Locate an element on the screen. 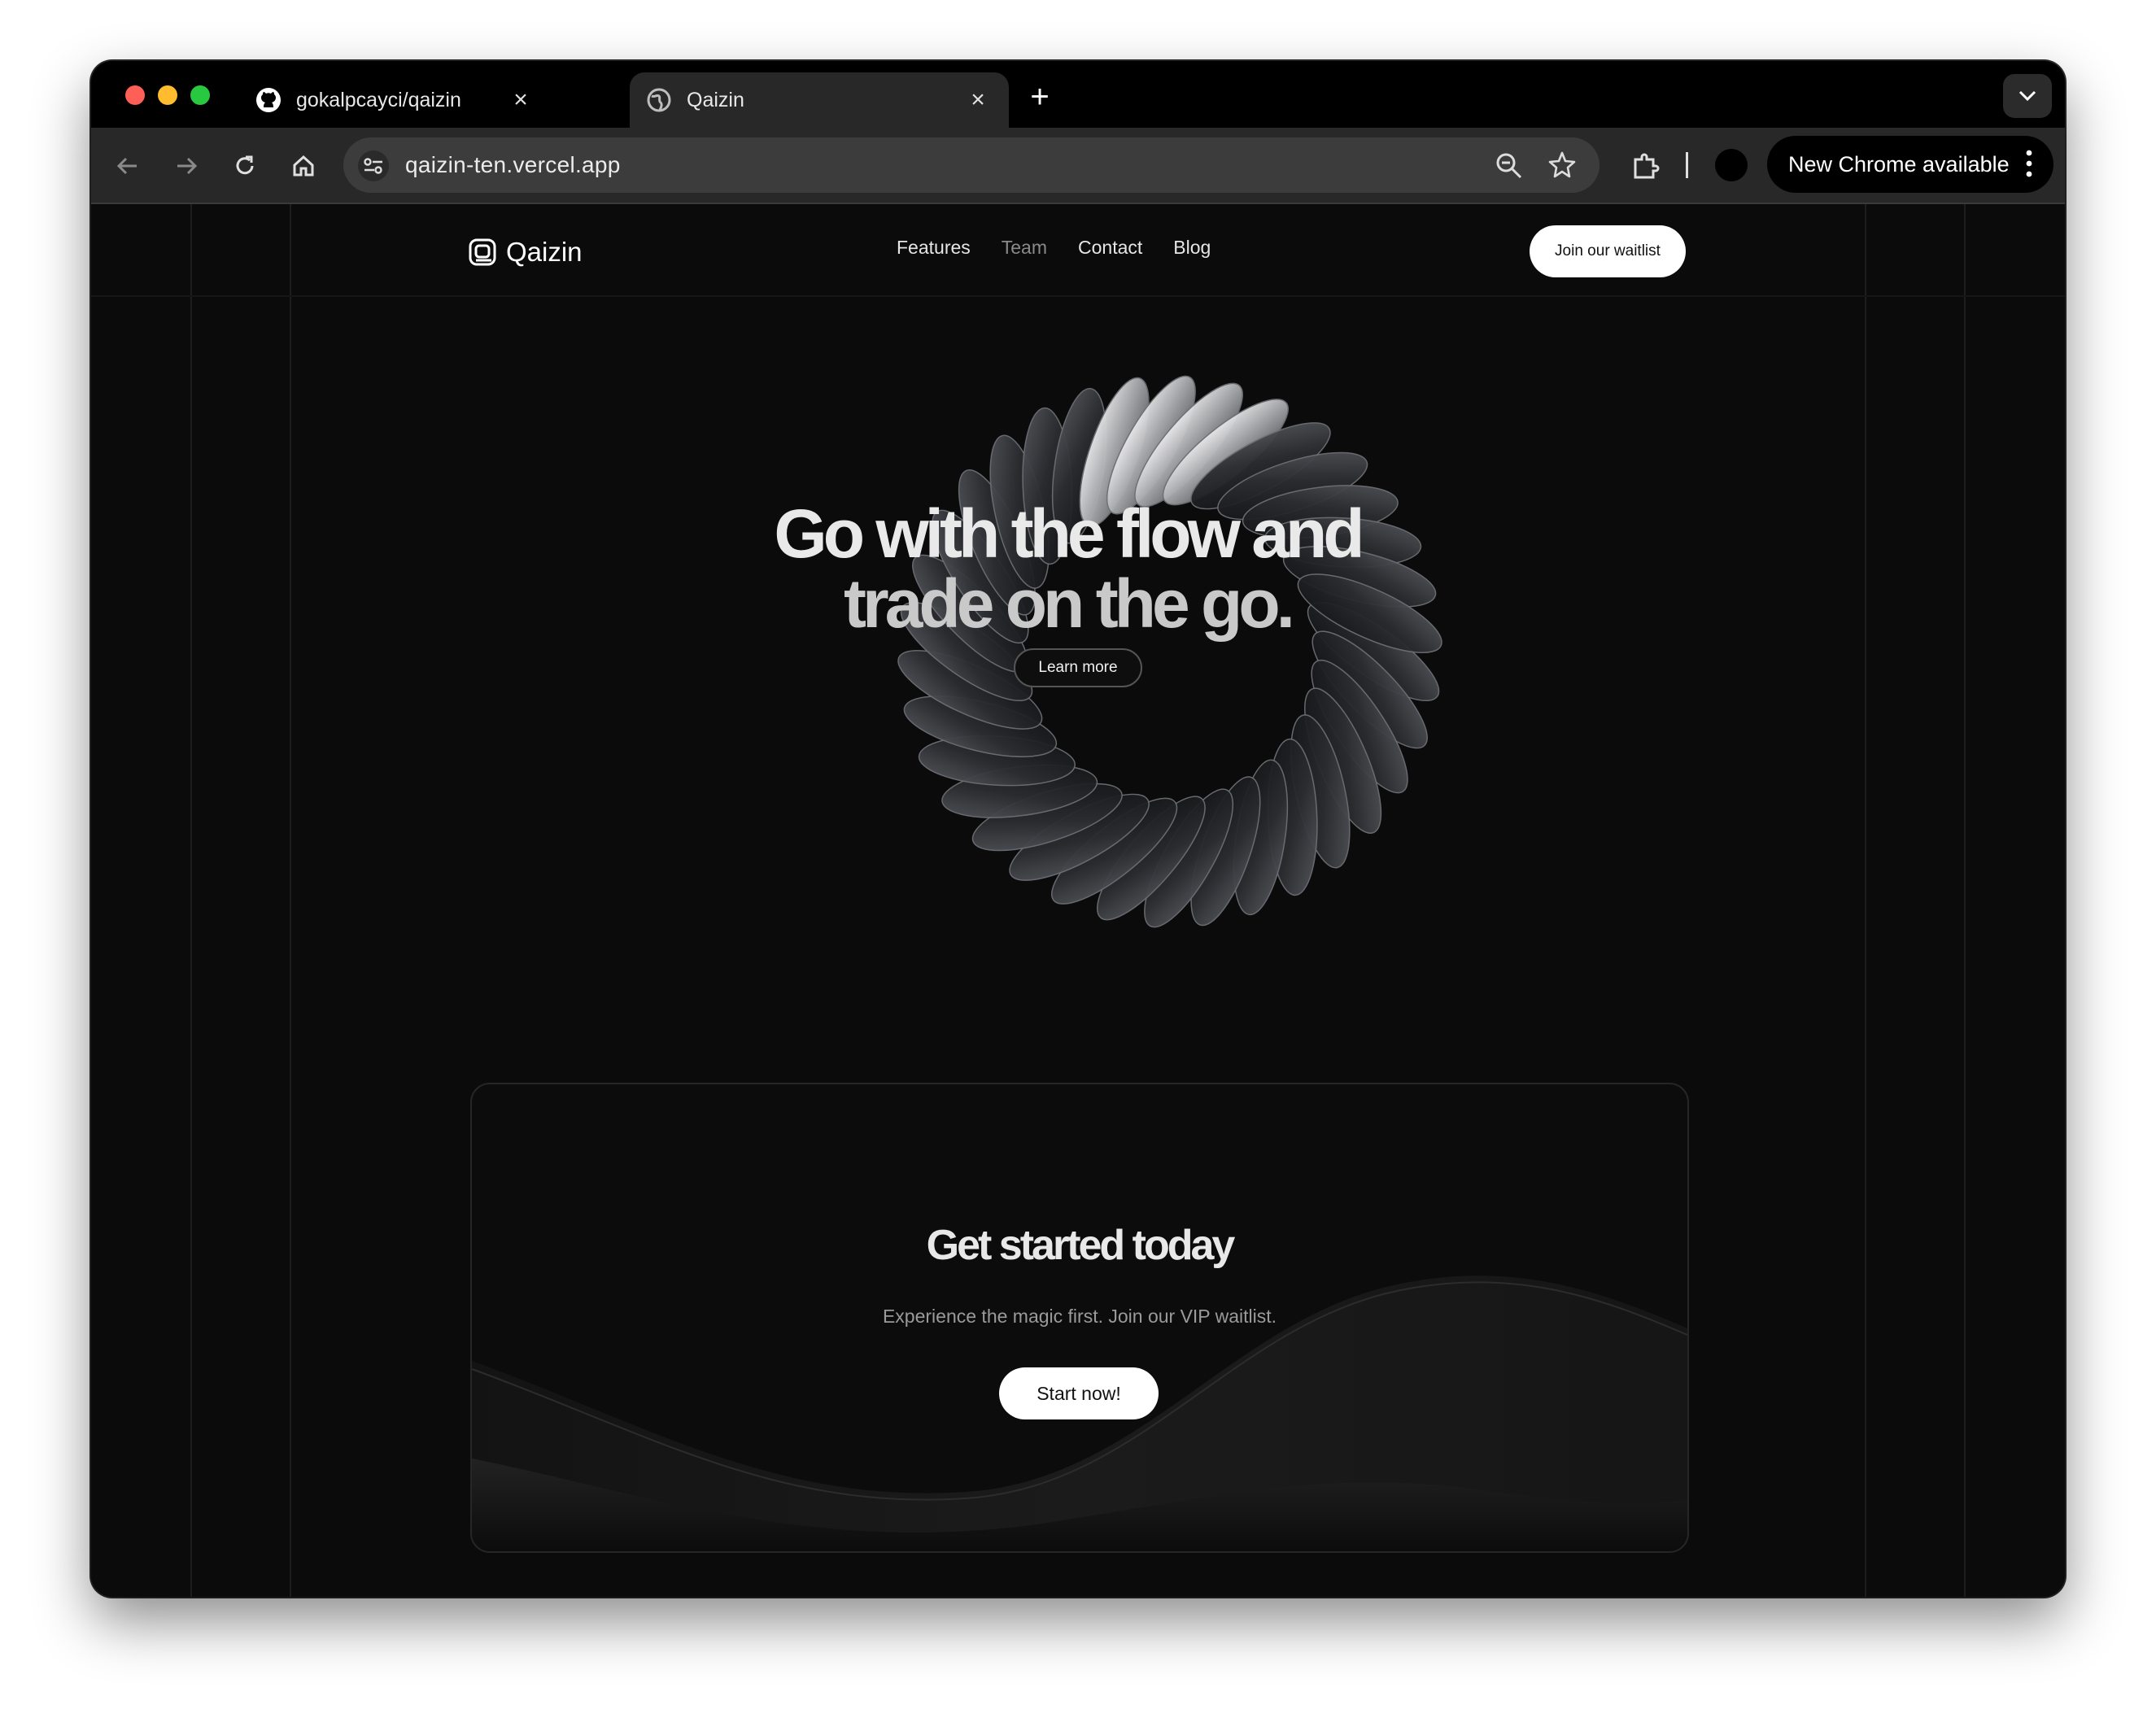 Image resolution: width=2156 pixels, height=1718 pixels. logo-text: Qaizin is located at coordinates (544, 252).